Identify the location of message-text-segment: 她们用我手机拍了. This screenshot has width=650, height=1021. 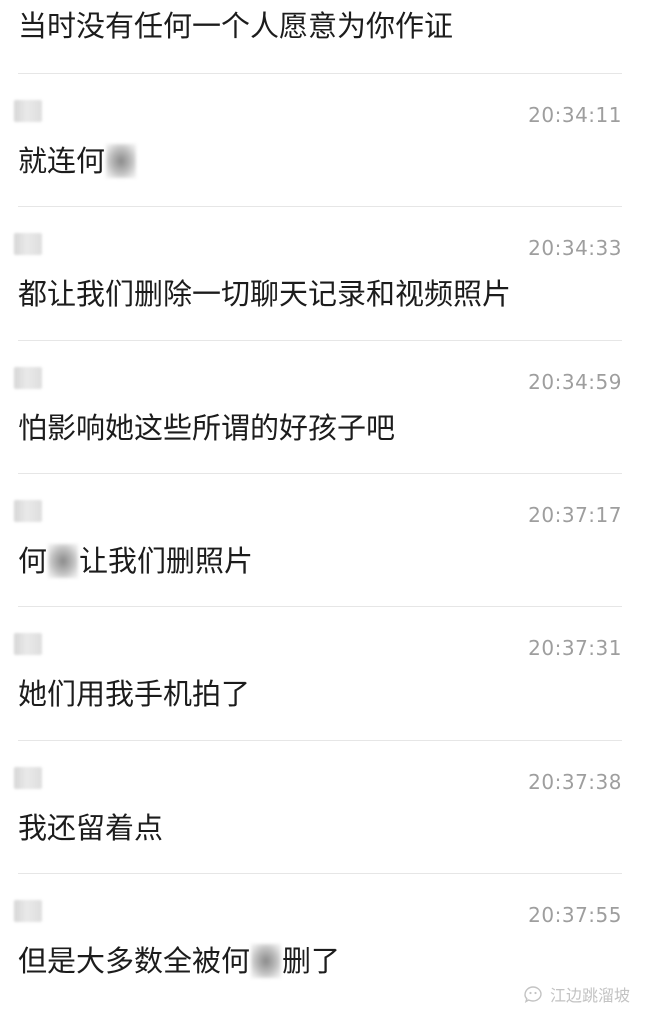
(134, 694).